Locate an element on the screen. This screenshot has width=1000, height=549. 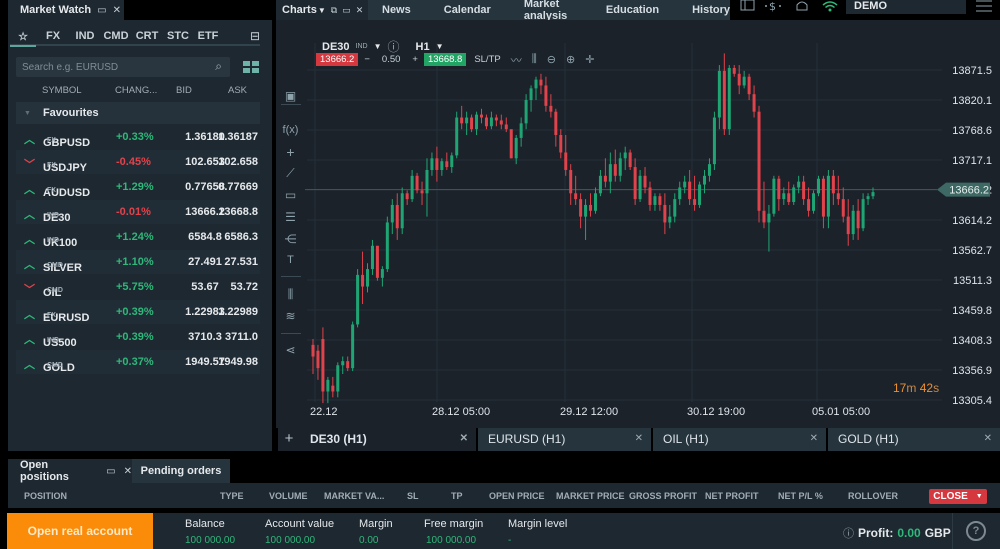
volume-increase: + is located at coordinates (415, 59).